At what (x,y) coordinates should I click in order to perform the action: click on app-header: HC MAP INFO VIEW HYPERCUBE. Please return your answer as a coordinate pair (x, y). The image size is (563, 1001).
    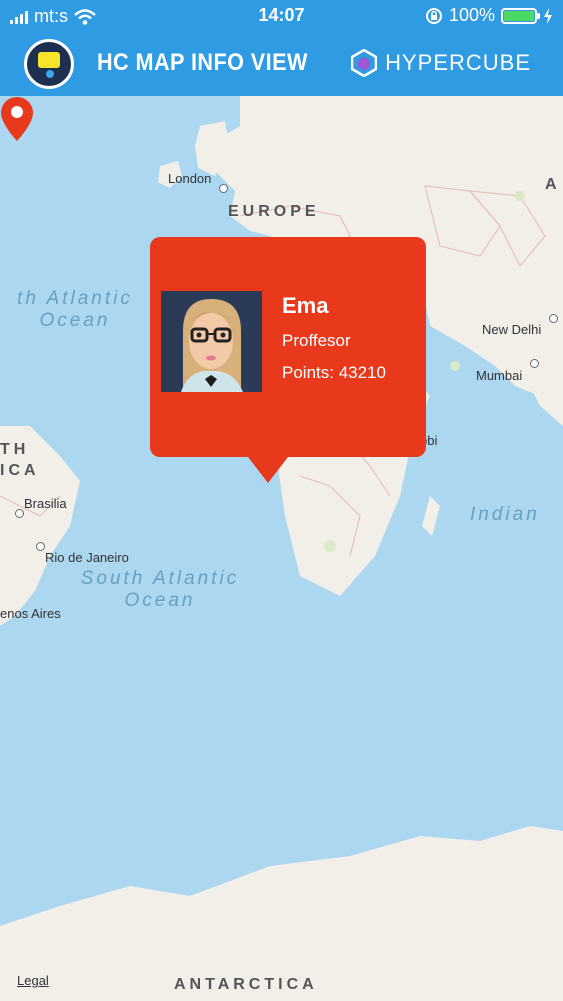
    Looking at the image, I should click on (281, 64).